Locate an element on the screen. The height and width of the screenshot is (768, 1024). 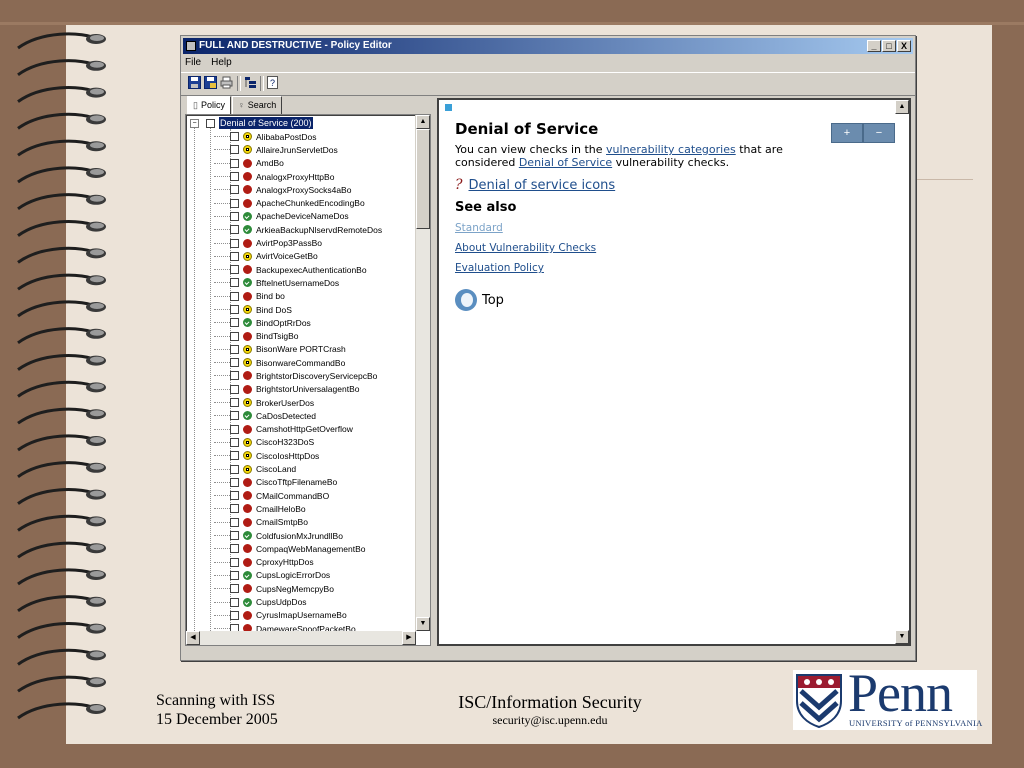
tree-item: ArkieaBackupNlservdRemoteDos is located at coordinates (316, 229).